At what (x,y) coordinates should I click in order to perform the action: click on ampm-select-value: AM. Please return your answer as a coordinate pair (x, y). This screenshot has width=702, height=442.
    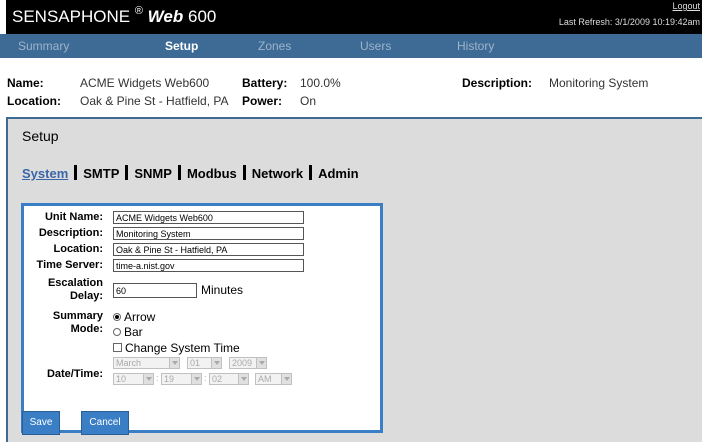
    Looking at the image, I should click on (265, 379).